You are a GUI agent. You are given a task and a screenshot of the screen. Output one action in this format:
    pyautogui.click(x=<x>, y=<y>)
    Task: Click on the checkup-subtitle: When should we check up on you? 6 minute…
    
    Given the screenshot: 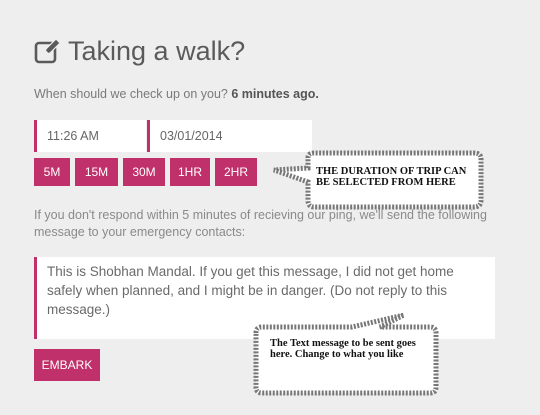 What is the action you would take?
    pyautogui.click(x=176, y=94)
    